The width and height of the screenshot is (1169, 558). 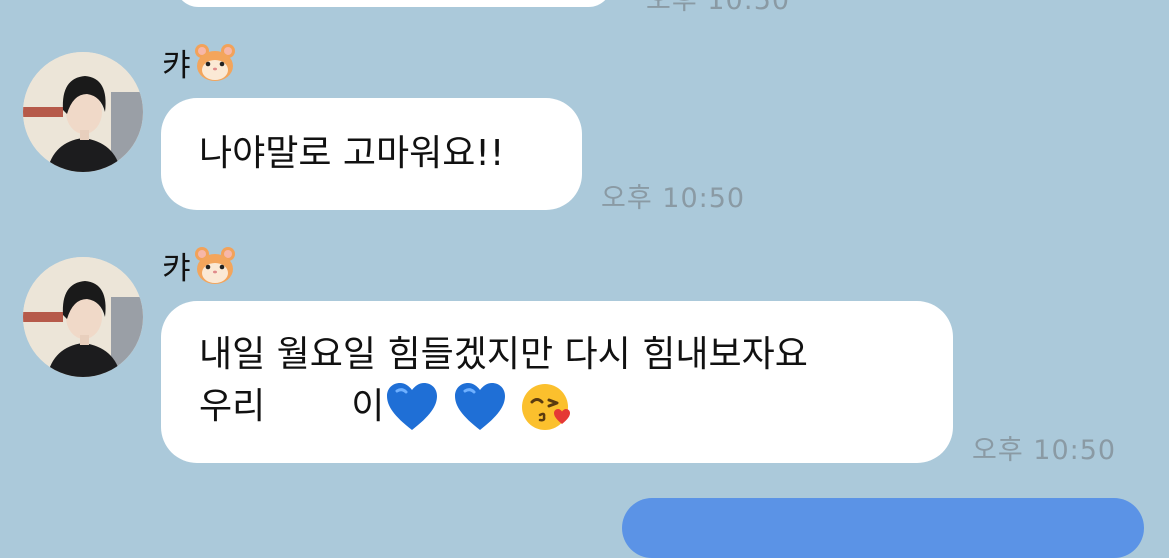 What do you see at coordinates (352, 153) in the screenshot?
I see `message-text: 나야말로 고마워요!!` at bounding box center [352, 153].